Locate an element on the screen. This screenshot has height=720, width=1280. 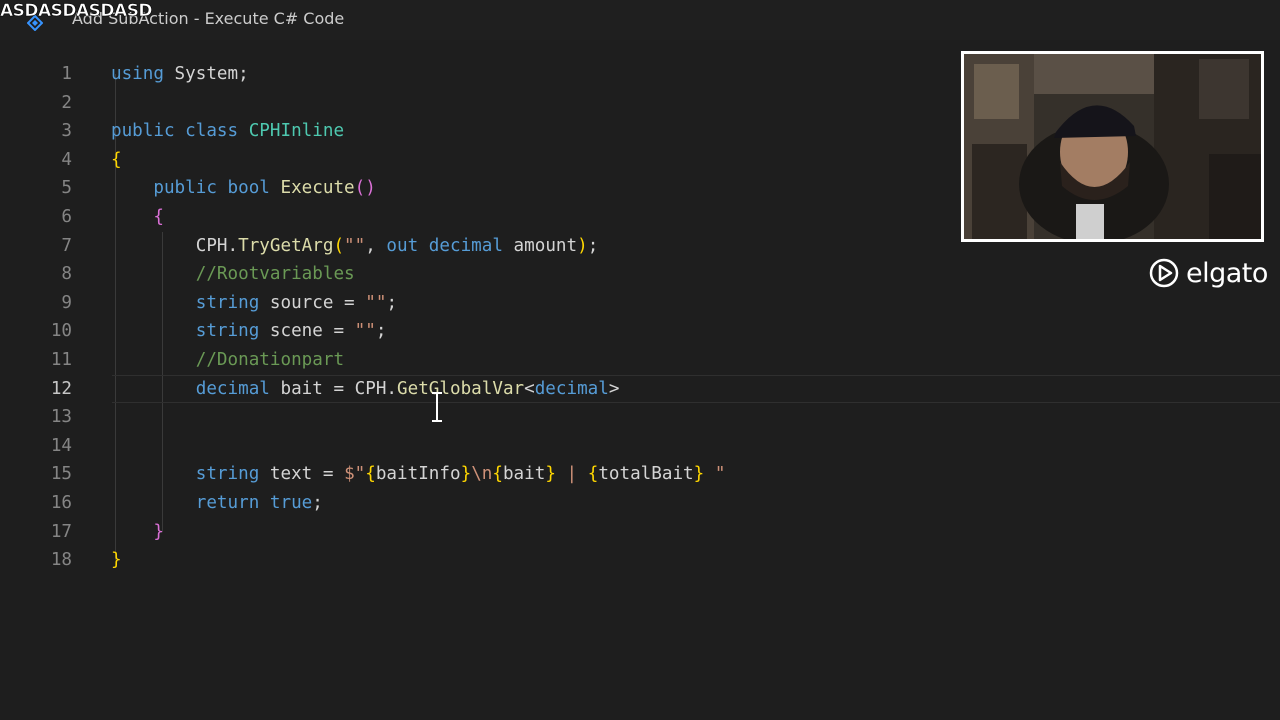
code-text: public bool Execute() is located at coordinates (243, 188).